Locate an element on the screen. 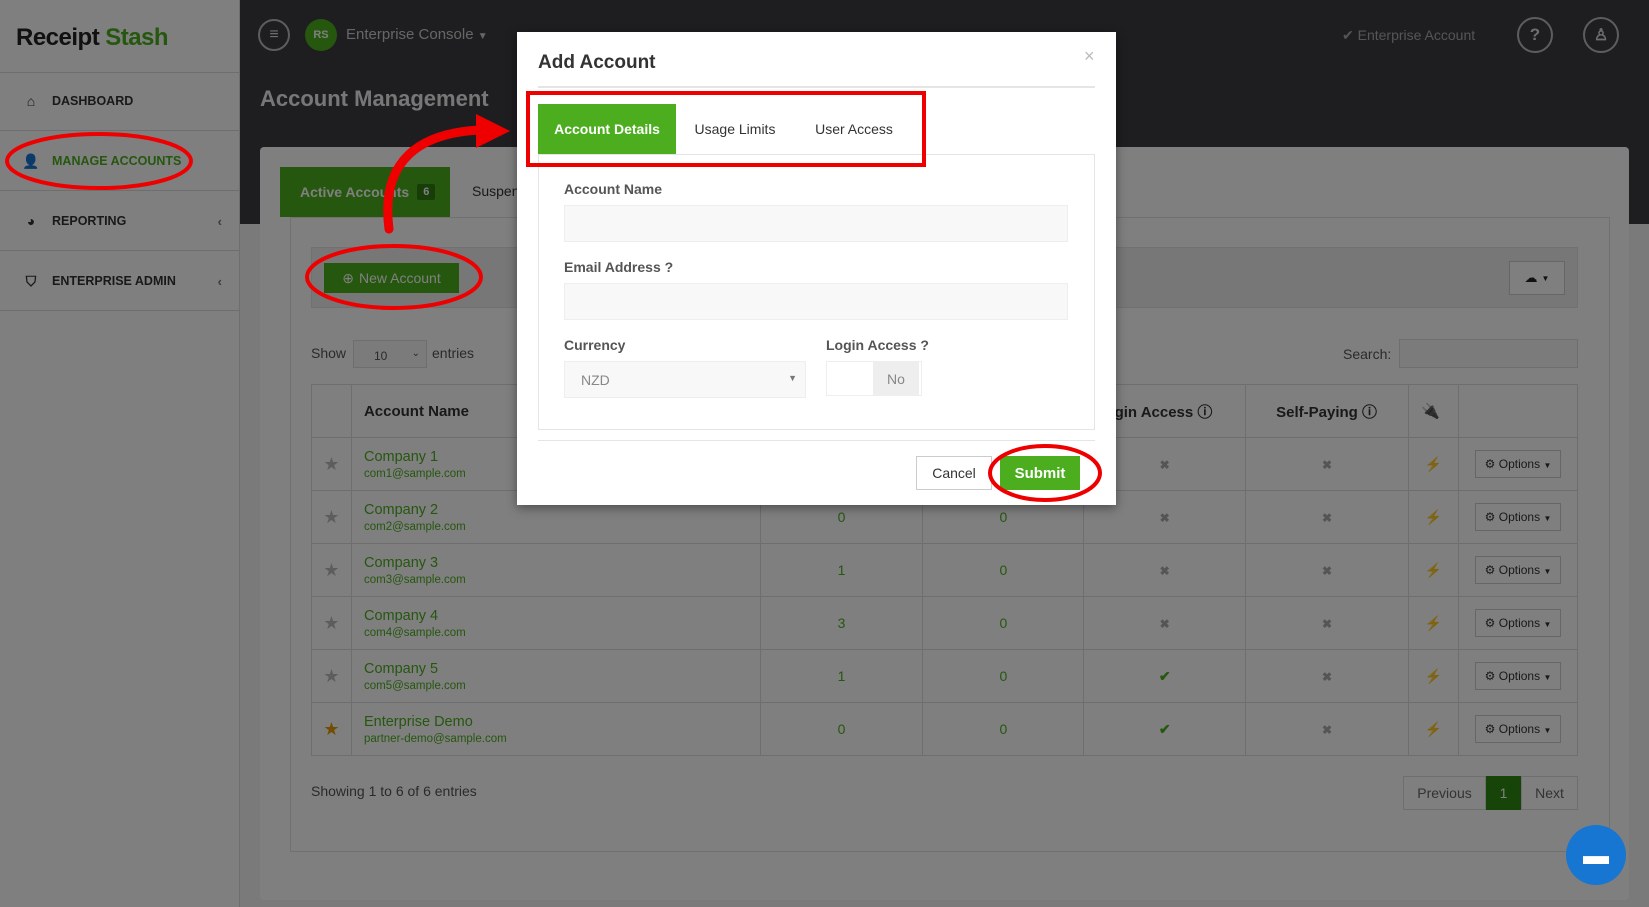 The width and height of the screenshot is (1649, 907). login-access-label: Login Access ? is located at coordinates (877, 345).